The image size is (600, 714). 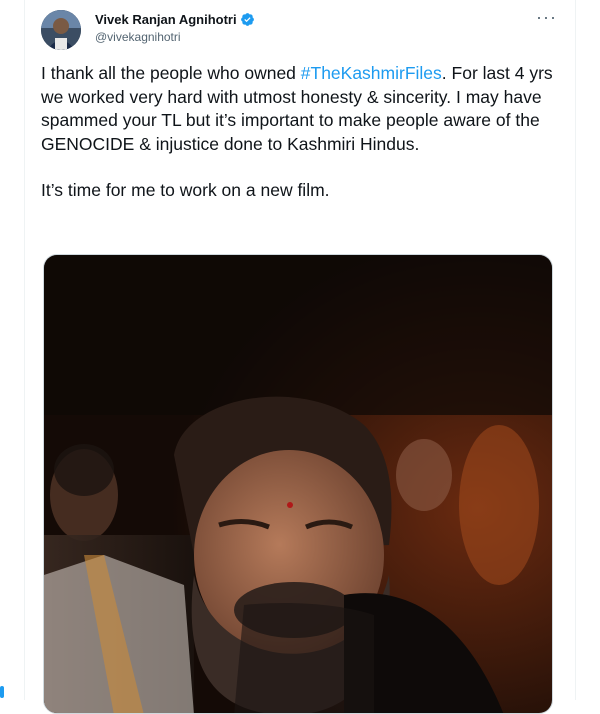 I want to click on tweet-text-period: ., so click(x=444, y=73).